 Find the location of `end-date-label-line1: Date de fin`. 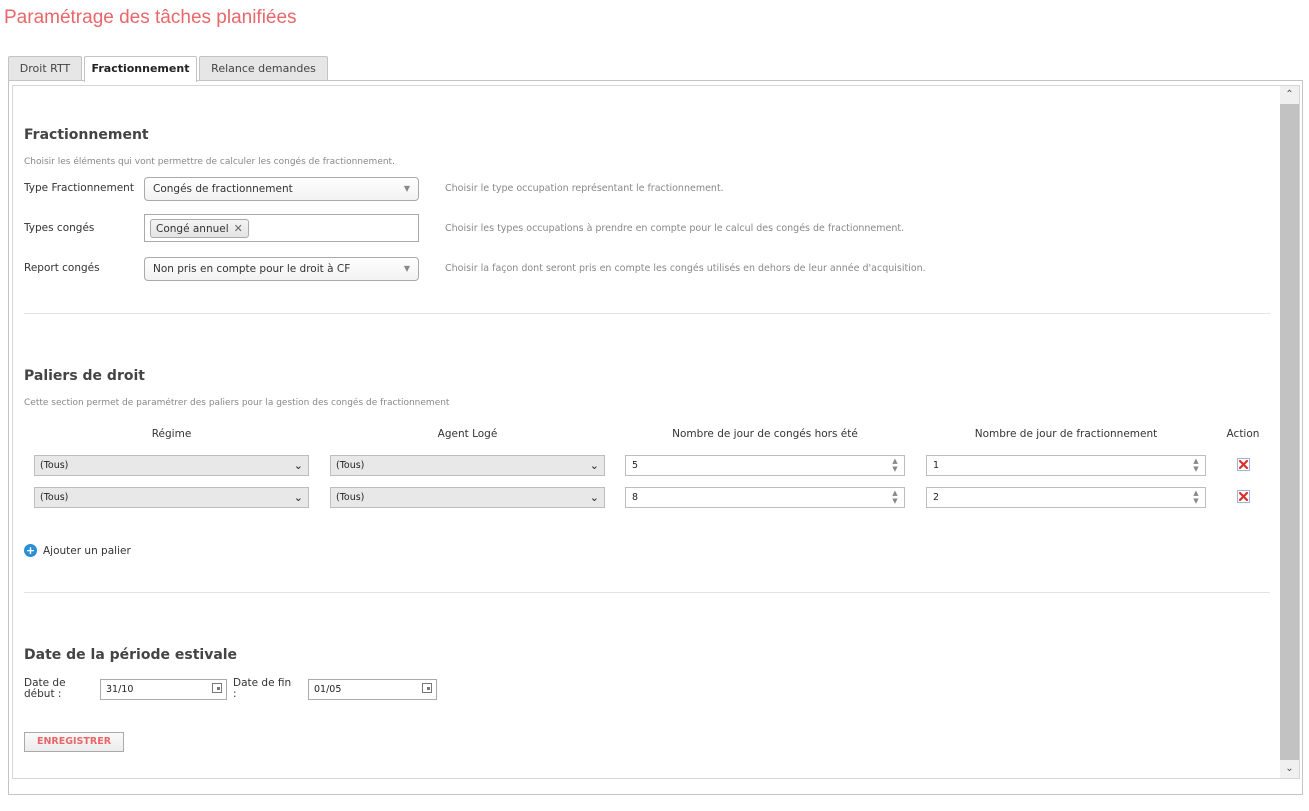

end-date-label-line1: Date de fin is located at coordinates (262, 683).